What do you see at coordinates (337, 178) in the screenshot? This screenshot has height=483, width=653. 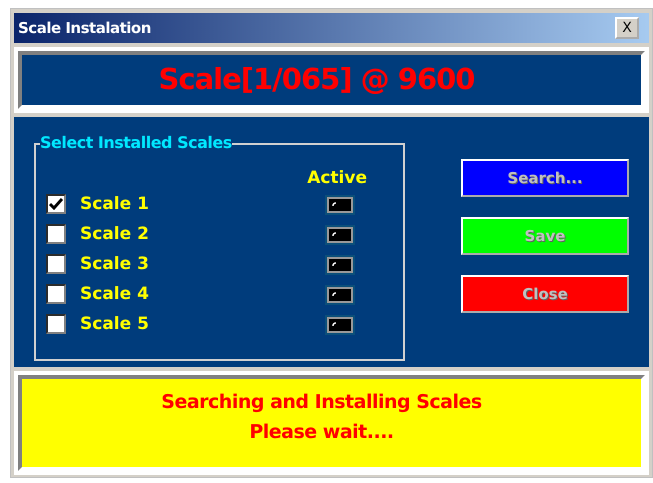 I see `column-label: Active` at bounding box center [337, 178].